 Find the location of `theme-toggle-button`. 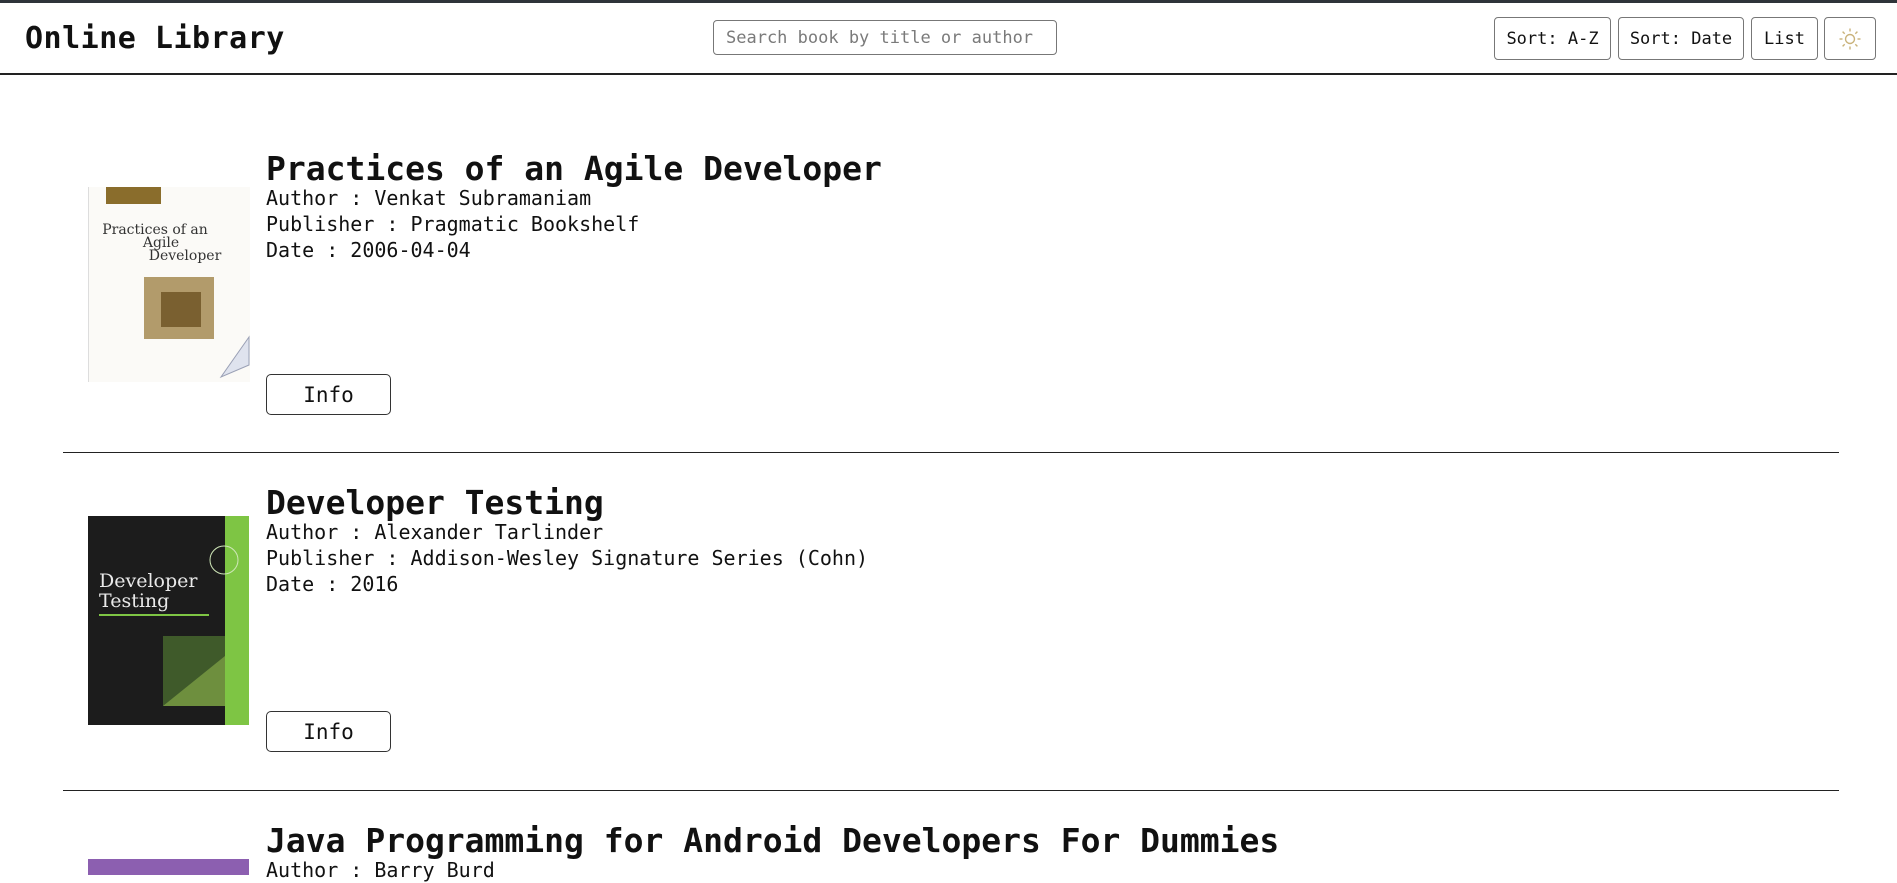

theme-toggle-button is located at coordinates (1850, 38).